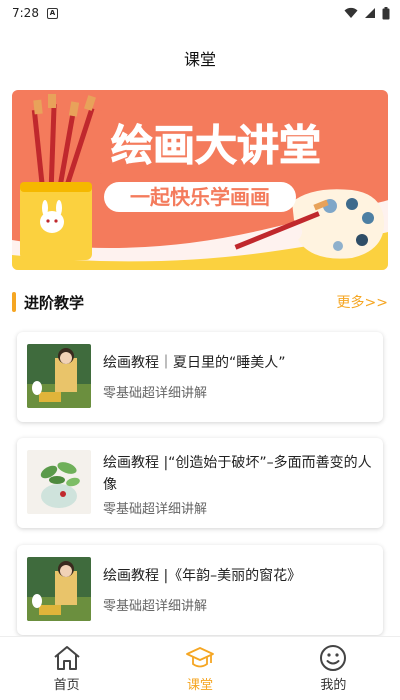 This screenshot has width=400, height=700. What do you see at coordinates (200, 302) in the screenshot?
I see `section-header: 进阶教学 更多>>` at bounding box center [200, 302].